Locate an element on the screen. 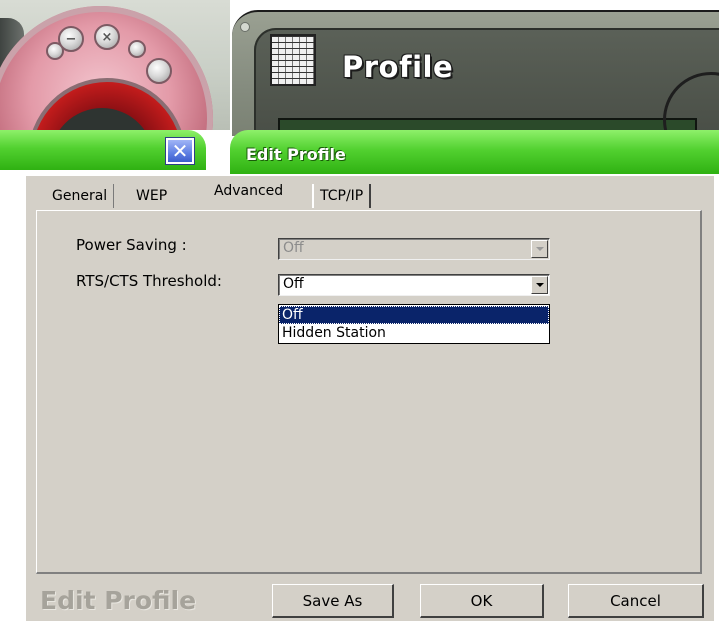  skin-knob-icon is located at coordinates (159, 71).